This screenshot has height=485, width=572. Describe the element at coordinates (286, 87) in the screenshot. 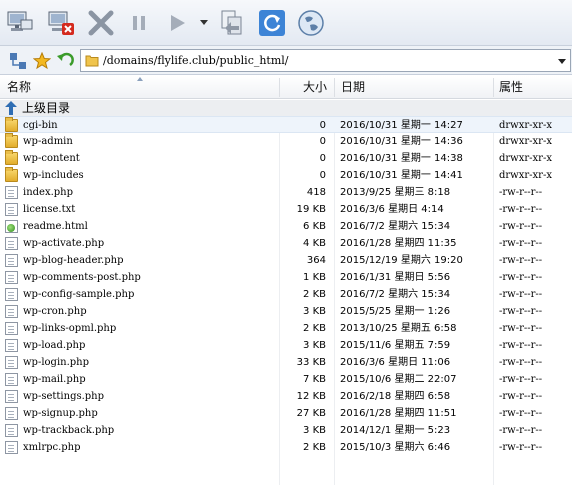

I see `column-header: 名称 大小 日期 属性` at that location.